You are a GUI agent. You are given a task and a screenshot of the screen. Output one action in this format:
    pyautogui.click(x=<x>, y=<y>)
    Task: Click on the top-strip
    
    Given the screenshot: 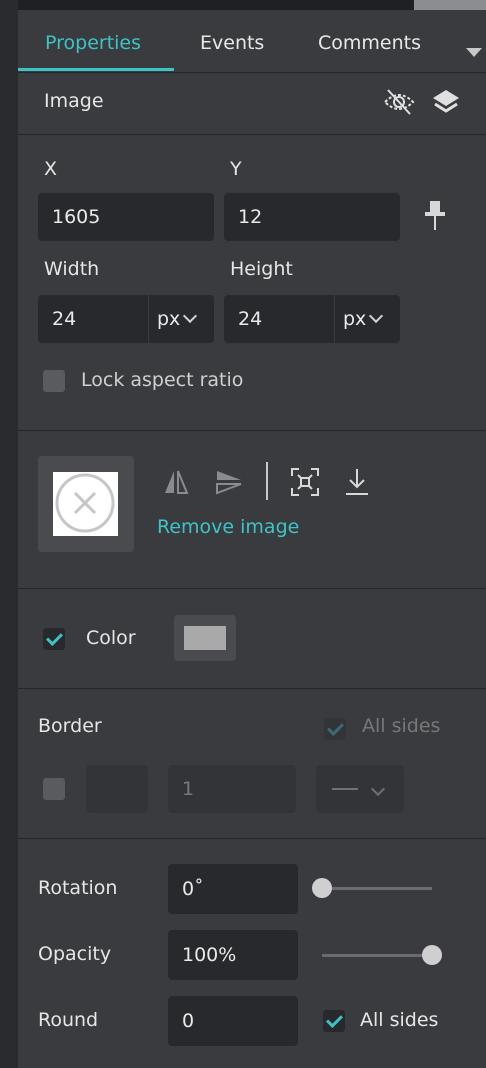 What is the action you would take?
    pyautogui.click(x=216, y=5)
    